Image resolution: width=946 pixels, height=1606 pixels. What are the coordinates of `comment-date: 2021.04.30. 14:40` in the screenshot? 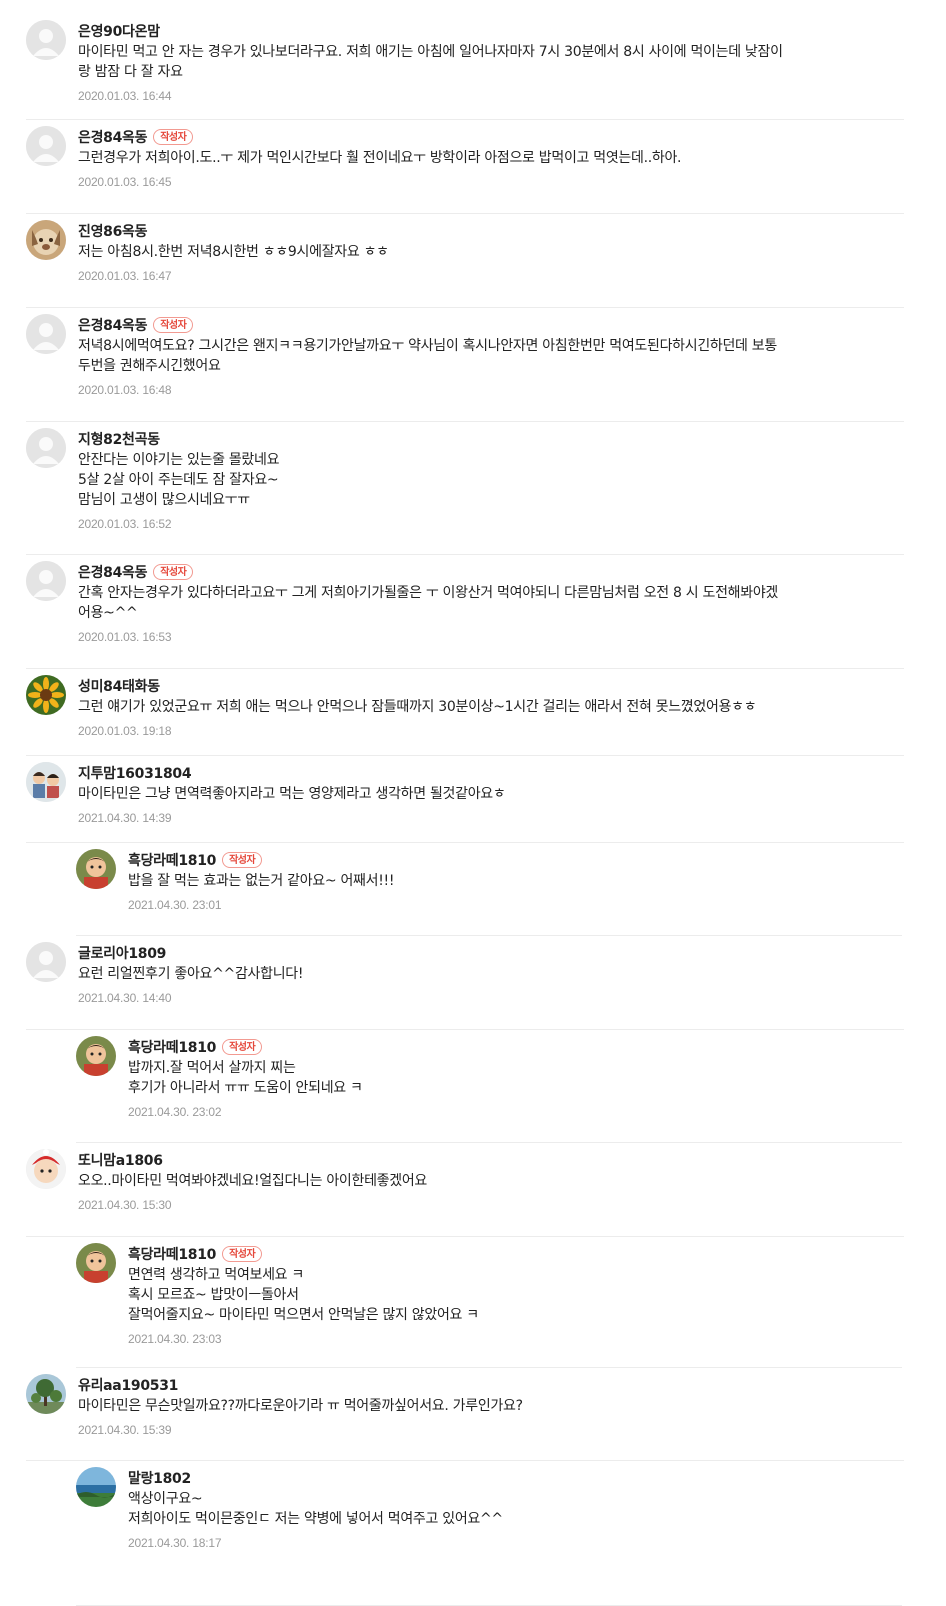 It's located at (125, 998).